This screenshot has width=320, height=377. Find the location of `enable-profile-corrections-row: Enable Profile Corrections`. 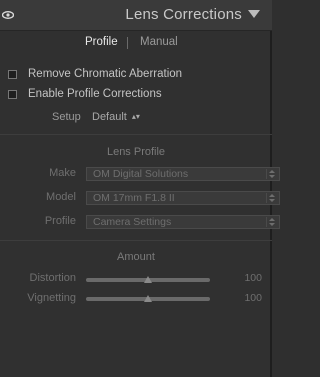

enable-profile-corrections-row: Enable Profile Corrections is located at coordinates (138, 95).